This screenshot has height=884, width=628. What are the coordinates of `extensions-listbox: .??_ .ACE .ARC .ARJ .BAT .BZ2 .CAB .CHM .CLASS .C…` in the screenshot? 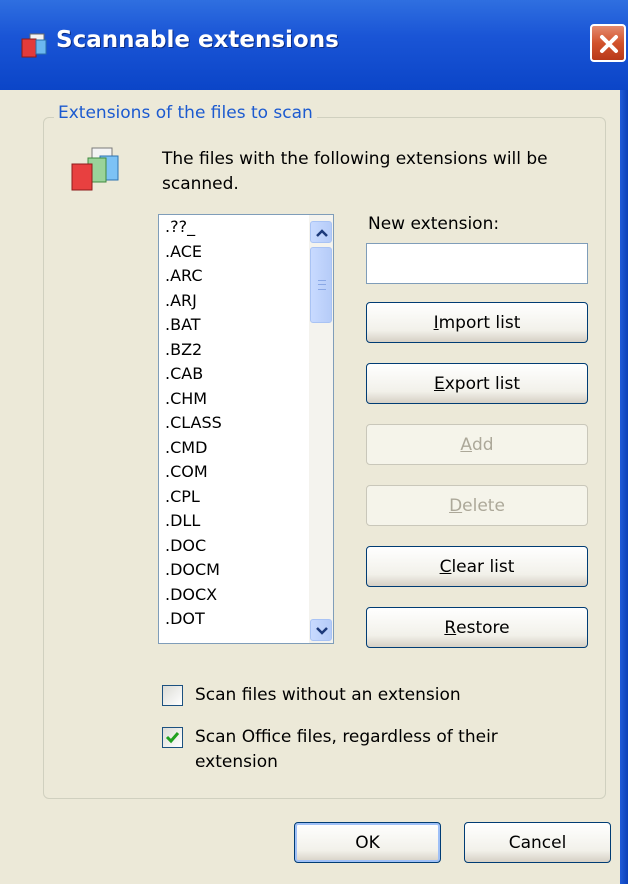 It's located at (246, 429).